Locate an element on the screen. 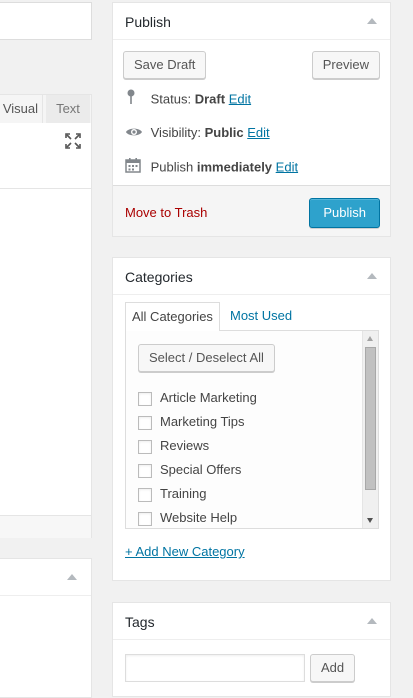 The height and width of the screenshot is (698, 413). category-label: Special Offers is located at coordinates (201, 469).